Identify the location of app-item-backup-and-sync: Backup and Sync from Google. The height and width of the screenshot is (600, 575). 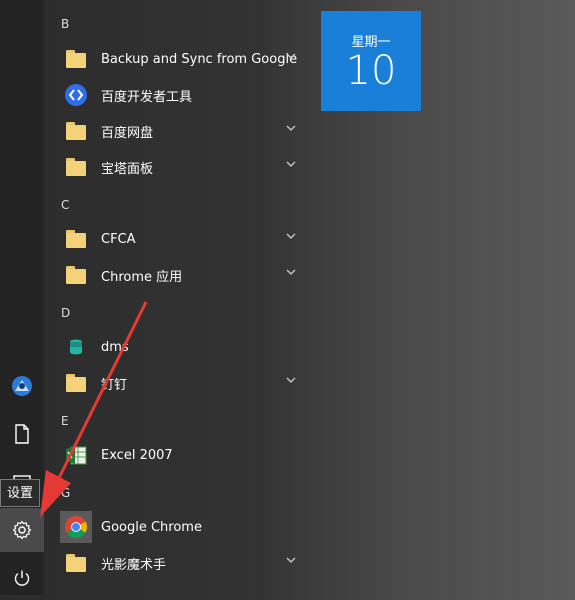
(180, 59).